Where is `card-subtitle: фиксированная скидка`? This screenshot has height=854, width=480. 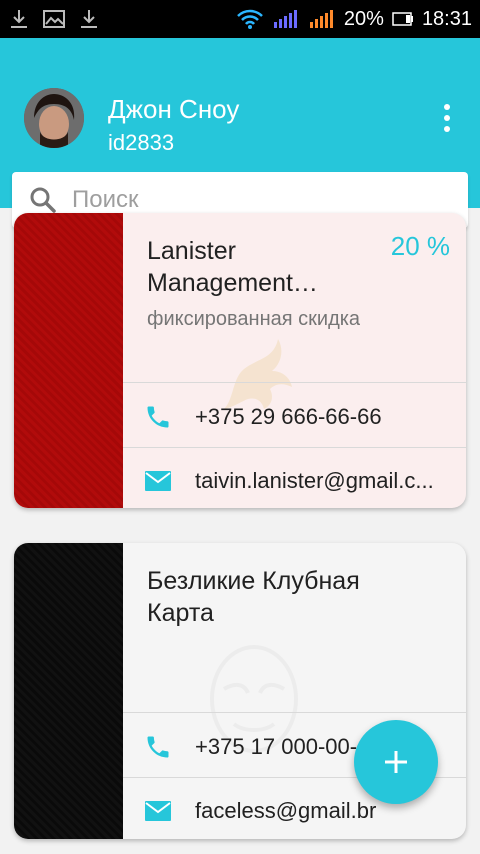 card-subtitle: фиксированная скидка is located at coordinates (254, 319).